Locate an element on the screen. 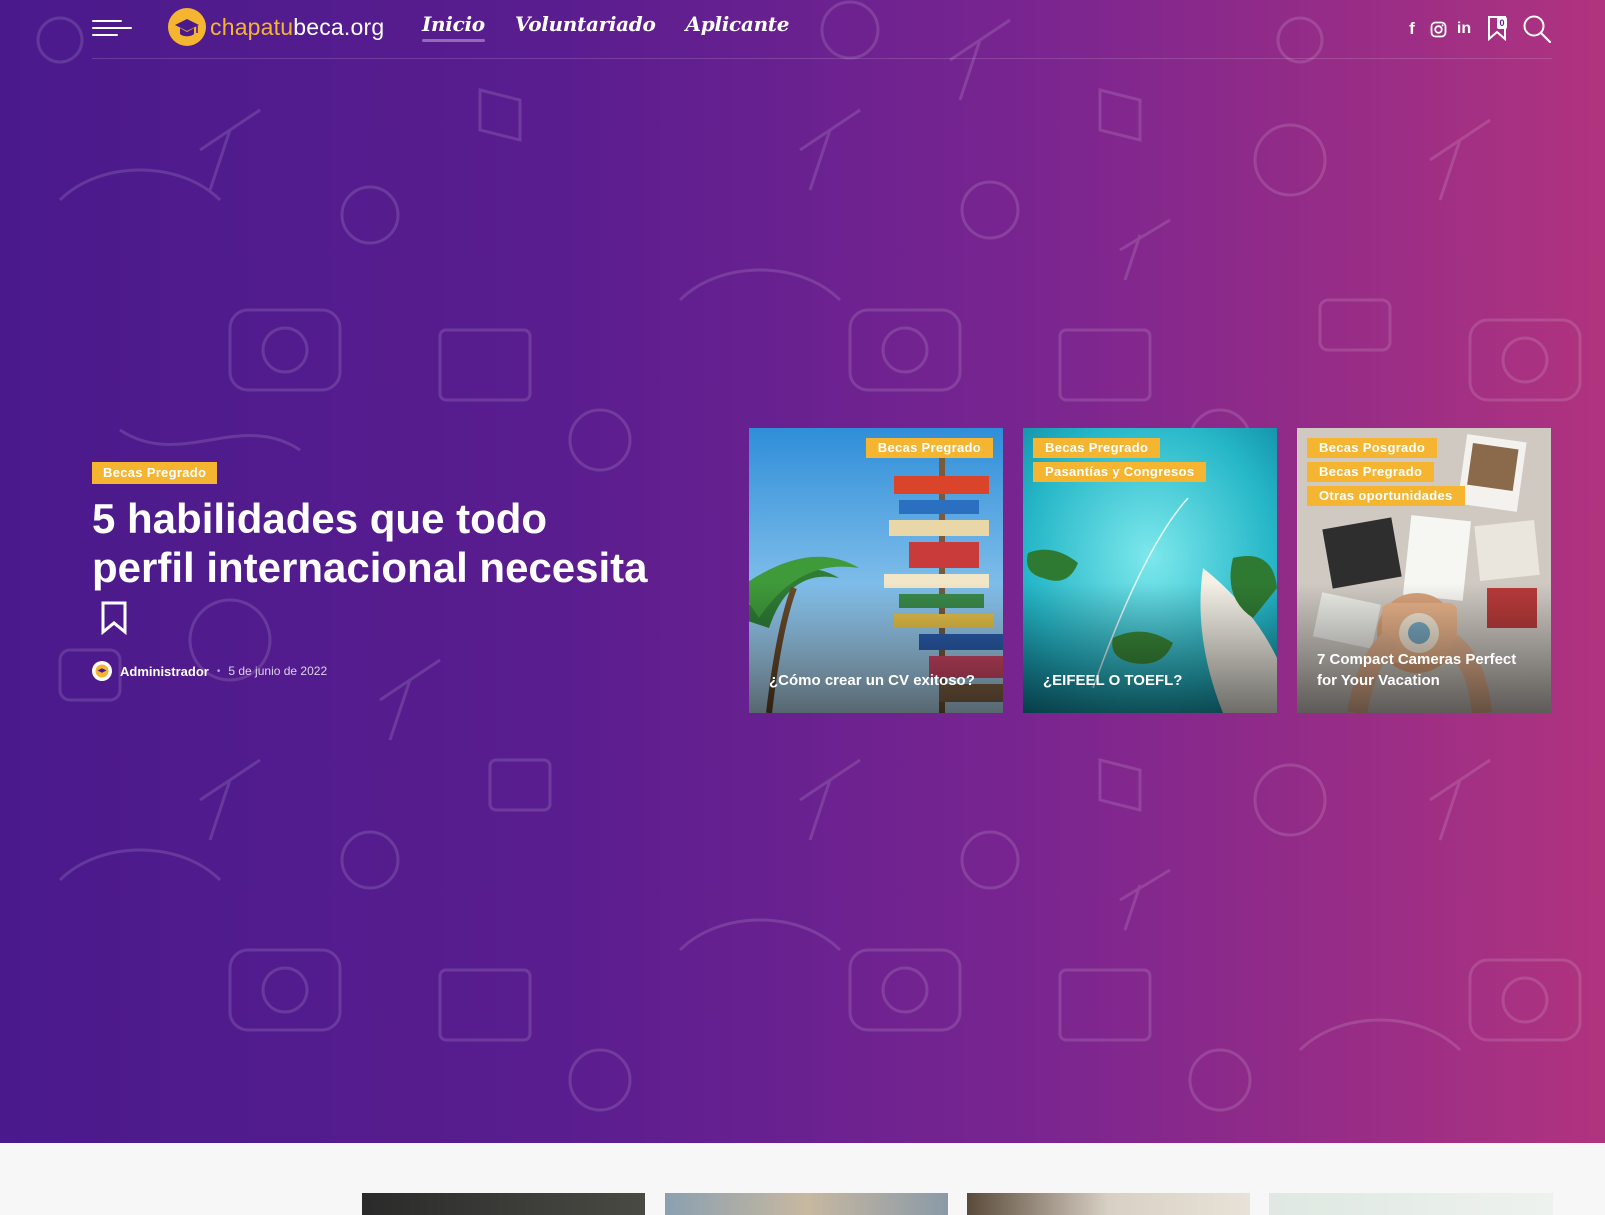 Image resolution: width=1605 pixels, height=1215 pixels. header-actions: f in 0 is located at coordinates (1475, 29).